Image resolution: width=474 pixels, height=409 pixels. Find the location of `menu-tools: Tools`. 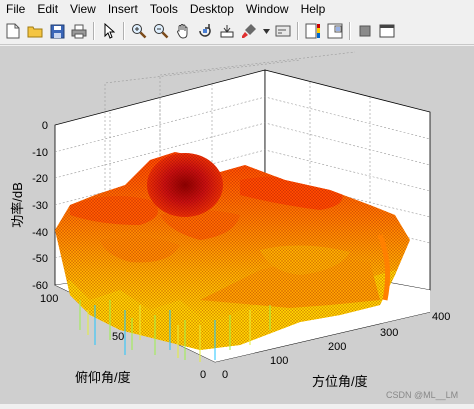

menu-tools: Tools is located at coordinates (164, 9).